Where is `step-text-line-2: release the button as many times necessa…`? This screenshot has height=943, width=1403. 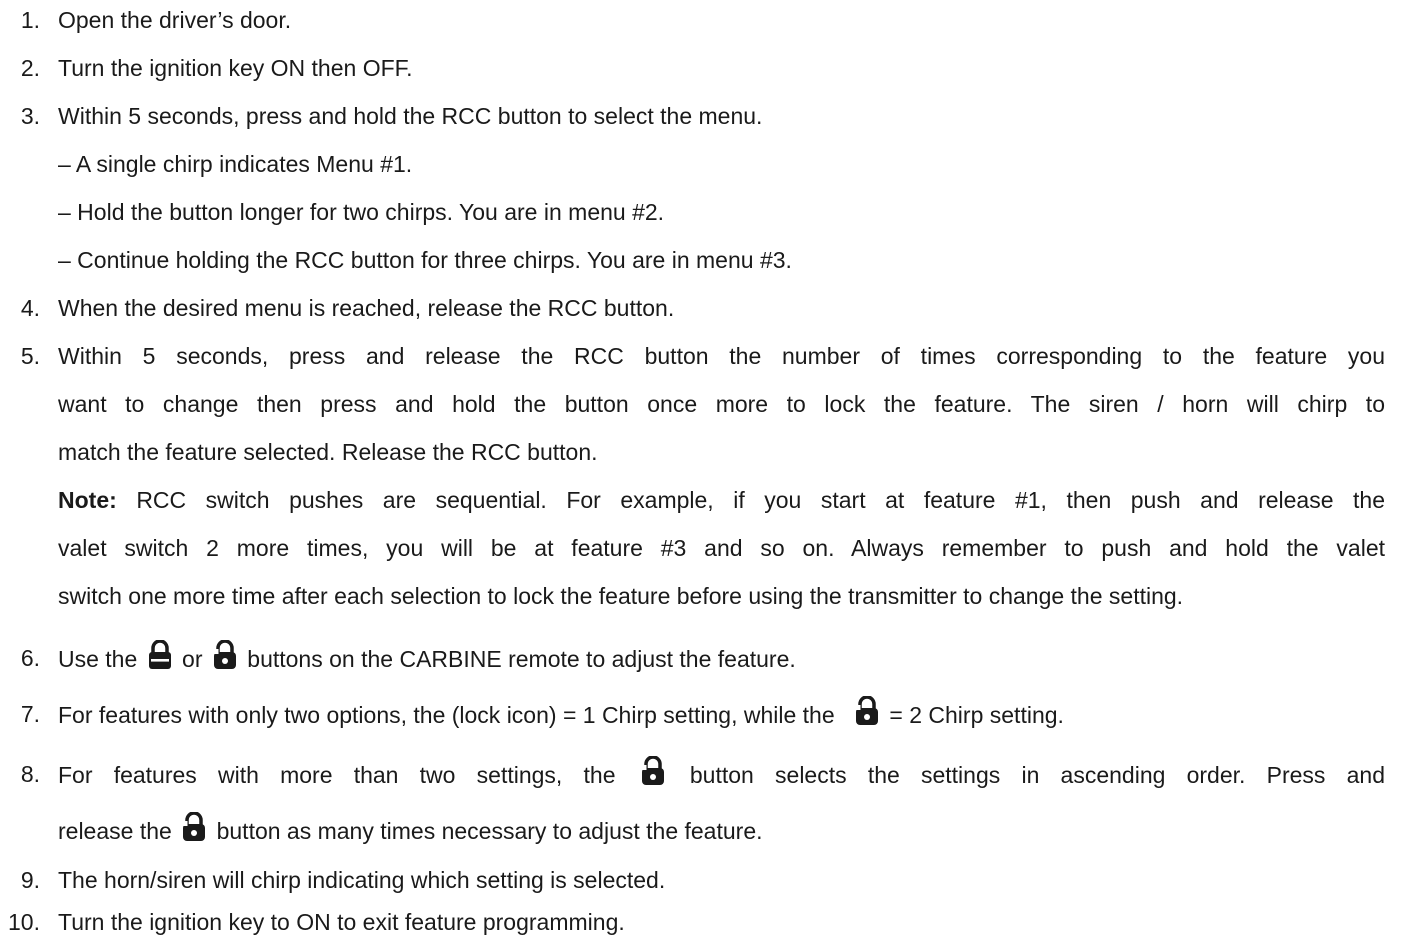 step-text-line-2: release the button as many times necessa… is located at coordinates (410, 830).